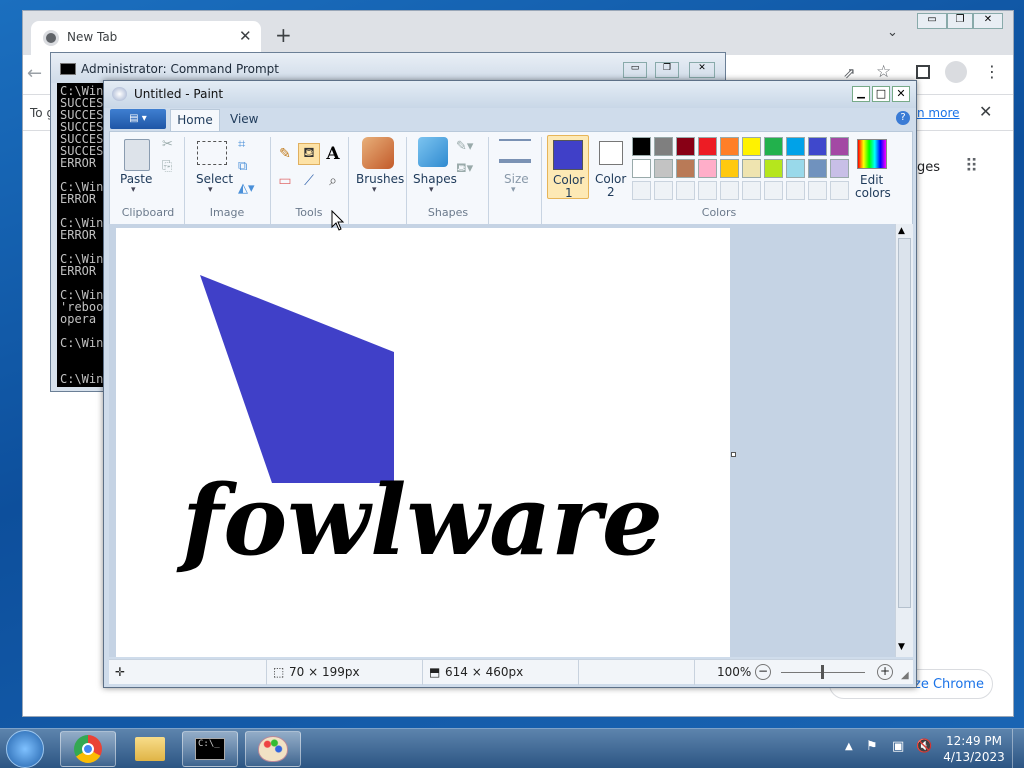  Describe the element at coordinates (374, 190) in the screenshot. I see `brushes-dropdown-icon: ▾` at that location.